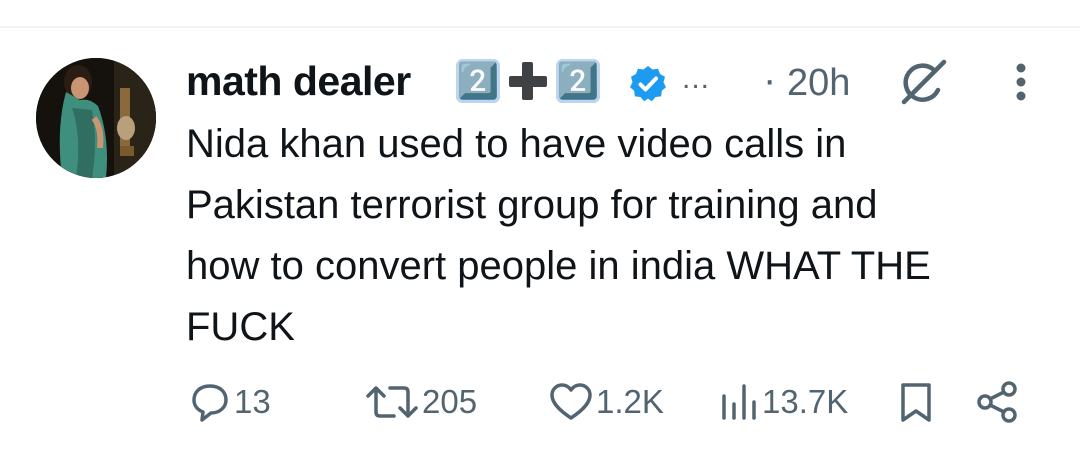 This screenshot has height=458, width=1080. Describe the element at coordinates (528, 81) in the screenshot. I see `plus-emoji` at that location.